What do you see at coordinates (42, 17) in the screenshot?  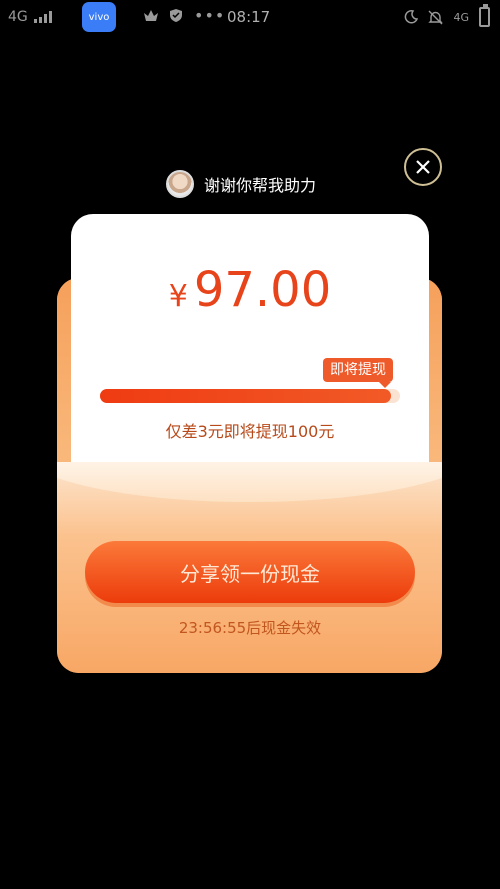 I see `signal-icon` at bounding box center [42, 17].